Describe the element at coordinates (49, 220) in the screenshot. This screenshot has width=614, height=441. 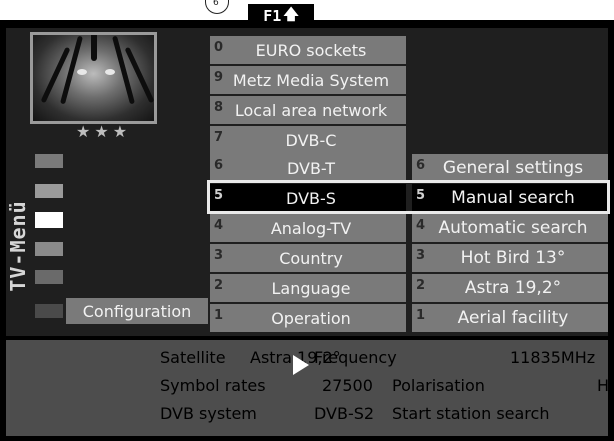
I see `side-menu-block-active` at that location.